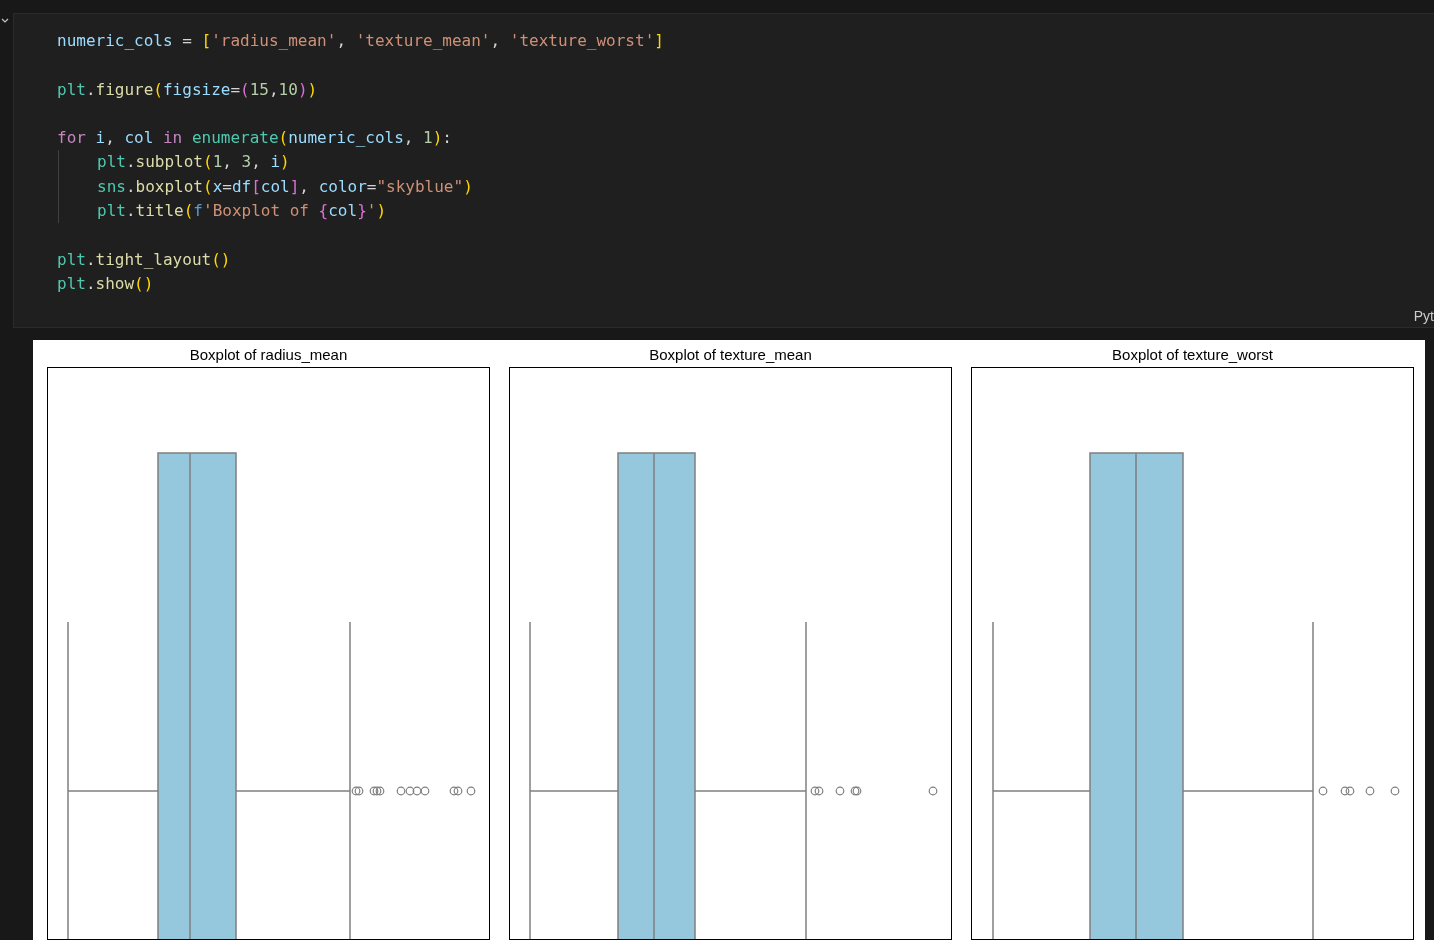 This screenshot has height=940, width=1434. Describe the element at coordinates (254, 138) in the screenshot. I see `code-line: for i, col in enumerate(numeric_cols, 1):` at that location.